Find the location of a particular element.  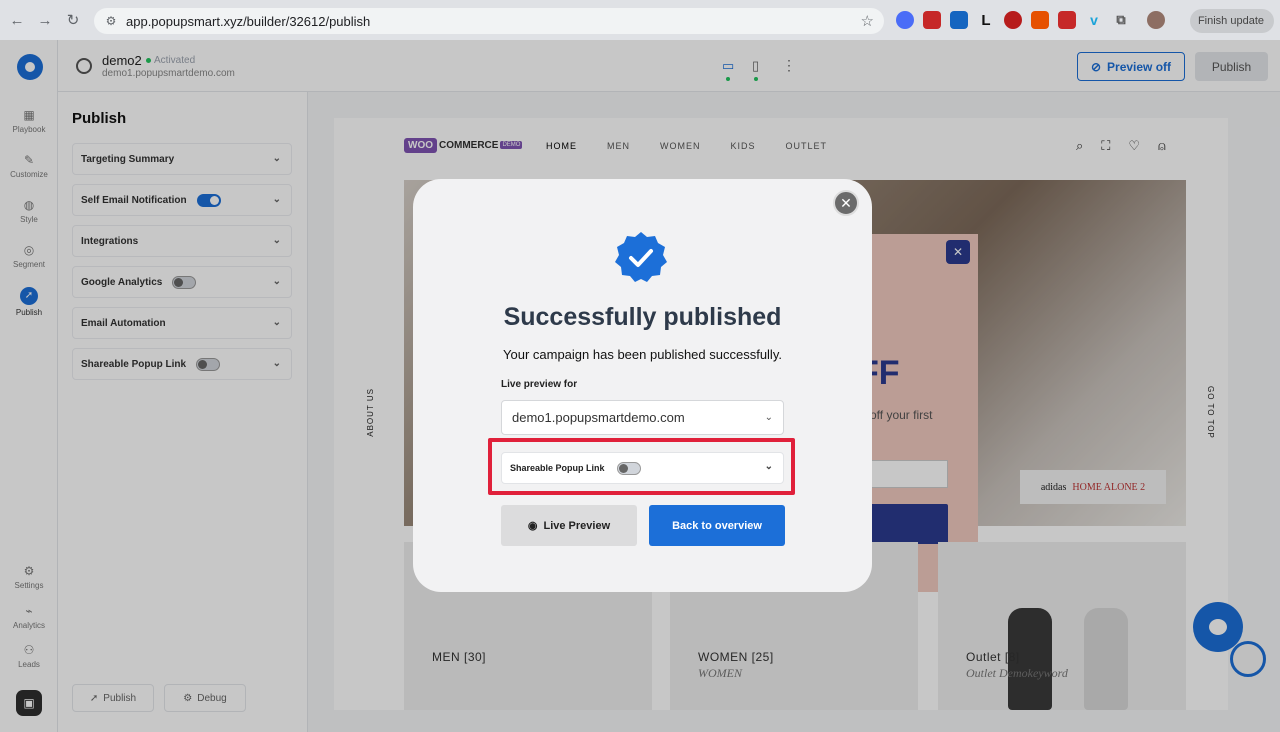

domain-select-value: demo1.popupsmartdemo.com is located at coordinates (598, 417).